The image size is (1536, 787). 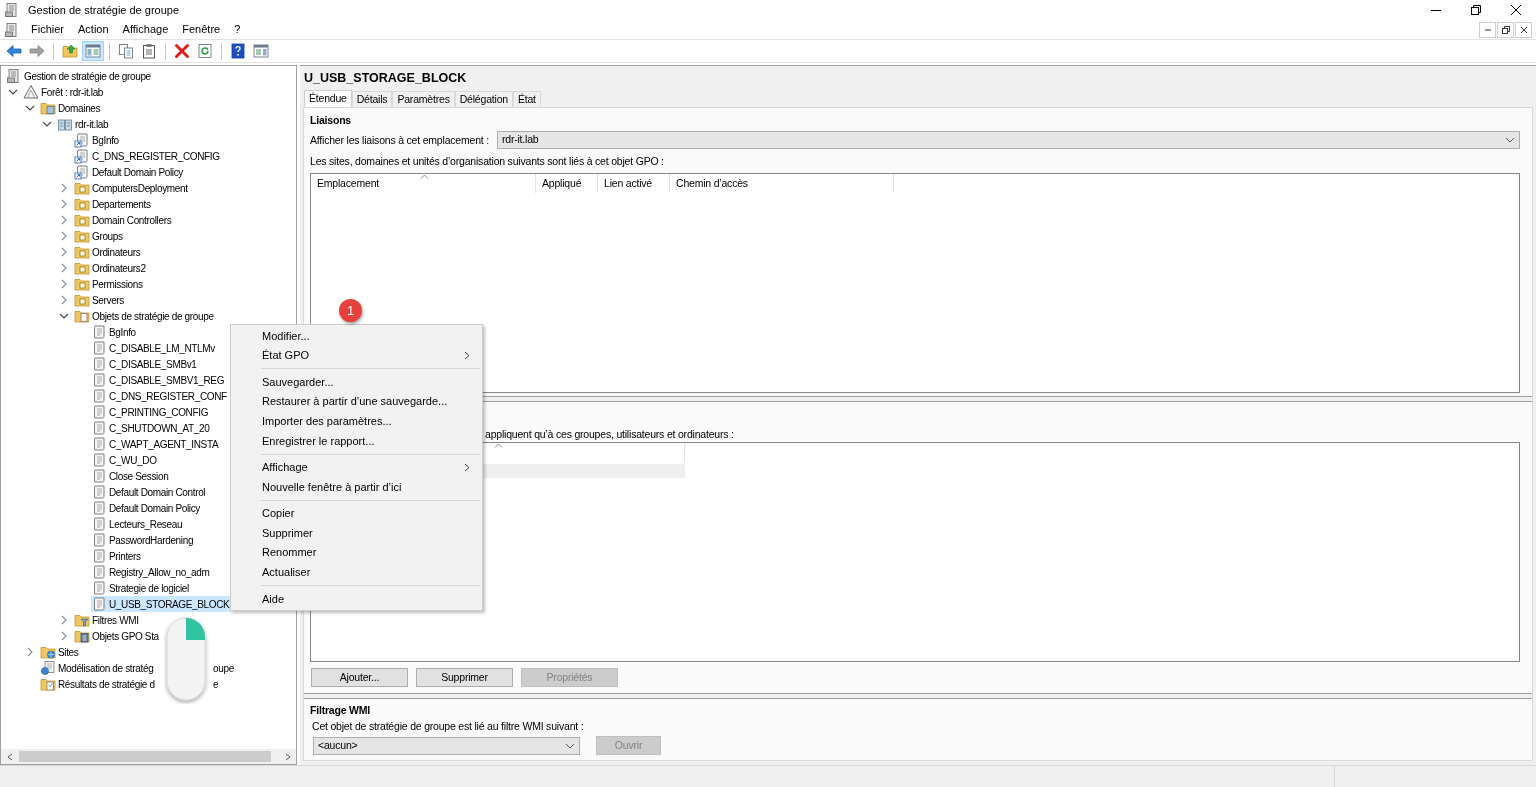 I want to click on scroll-right-icon, so click(x=287, y=756).